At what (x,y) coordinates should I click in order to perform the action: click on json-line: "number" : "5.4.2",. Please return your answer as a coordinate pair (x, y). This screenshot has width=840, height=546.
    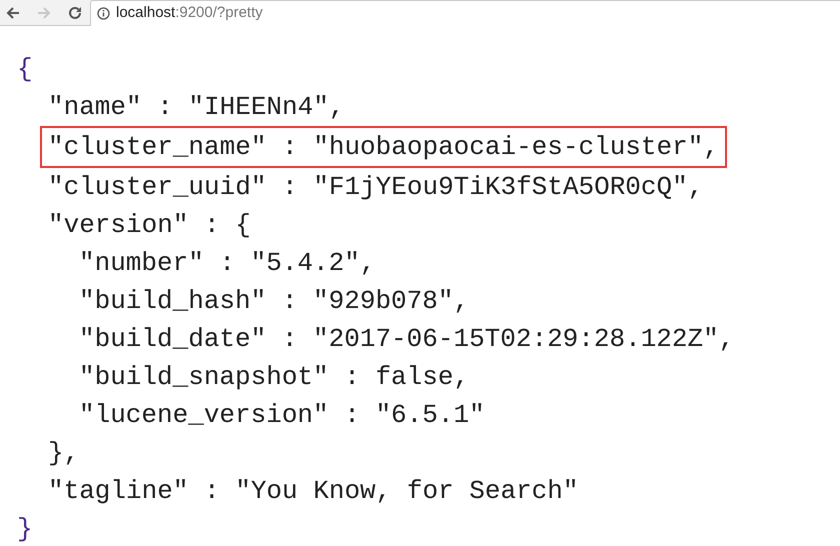
    Looking at the image, I should click on (227, 263).